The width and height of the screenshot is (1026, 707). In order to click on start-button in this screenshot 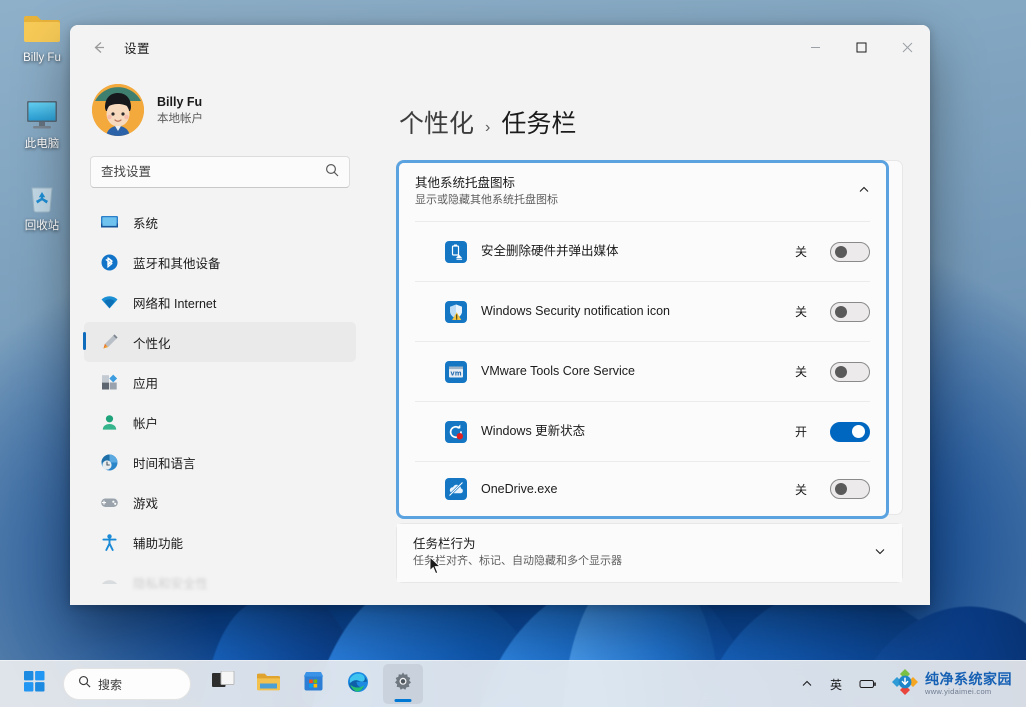, I will do `click(34, 684)`.